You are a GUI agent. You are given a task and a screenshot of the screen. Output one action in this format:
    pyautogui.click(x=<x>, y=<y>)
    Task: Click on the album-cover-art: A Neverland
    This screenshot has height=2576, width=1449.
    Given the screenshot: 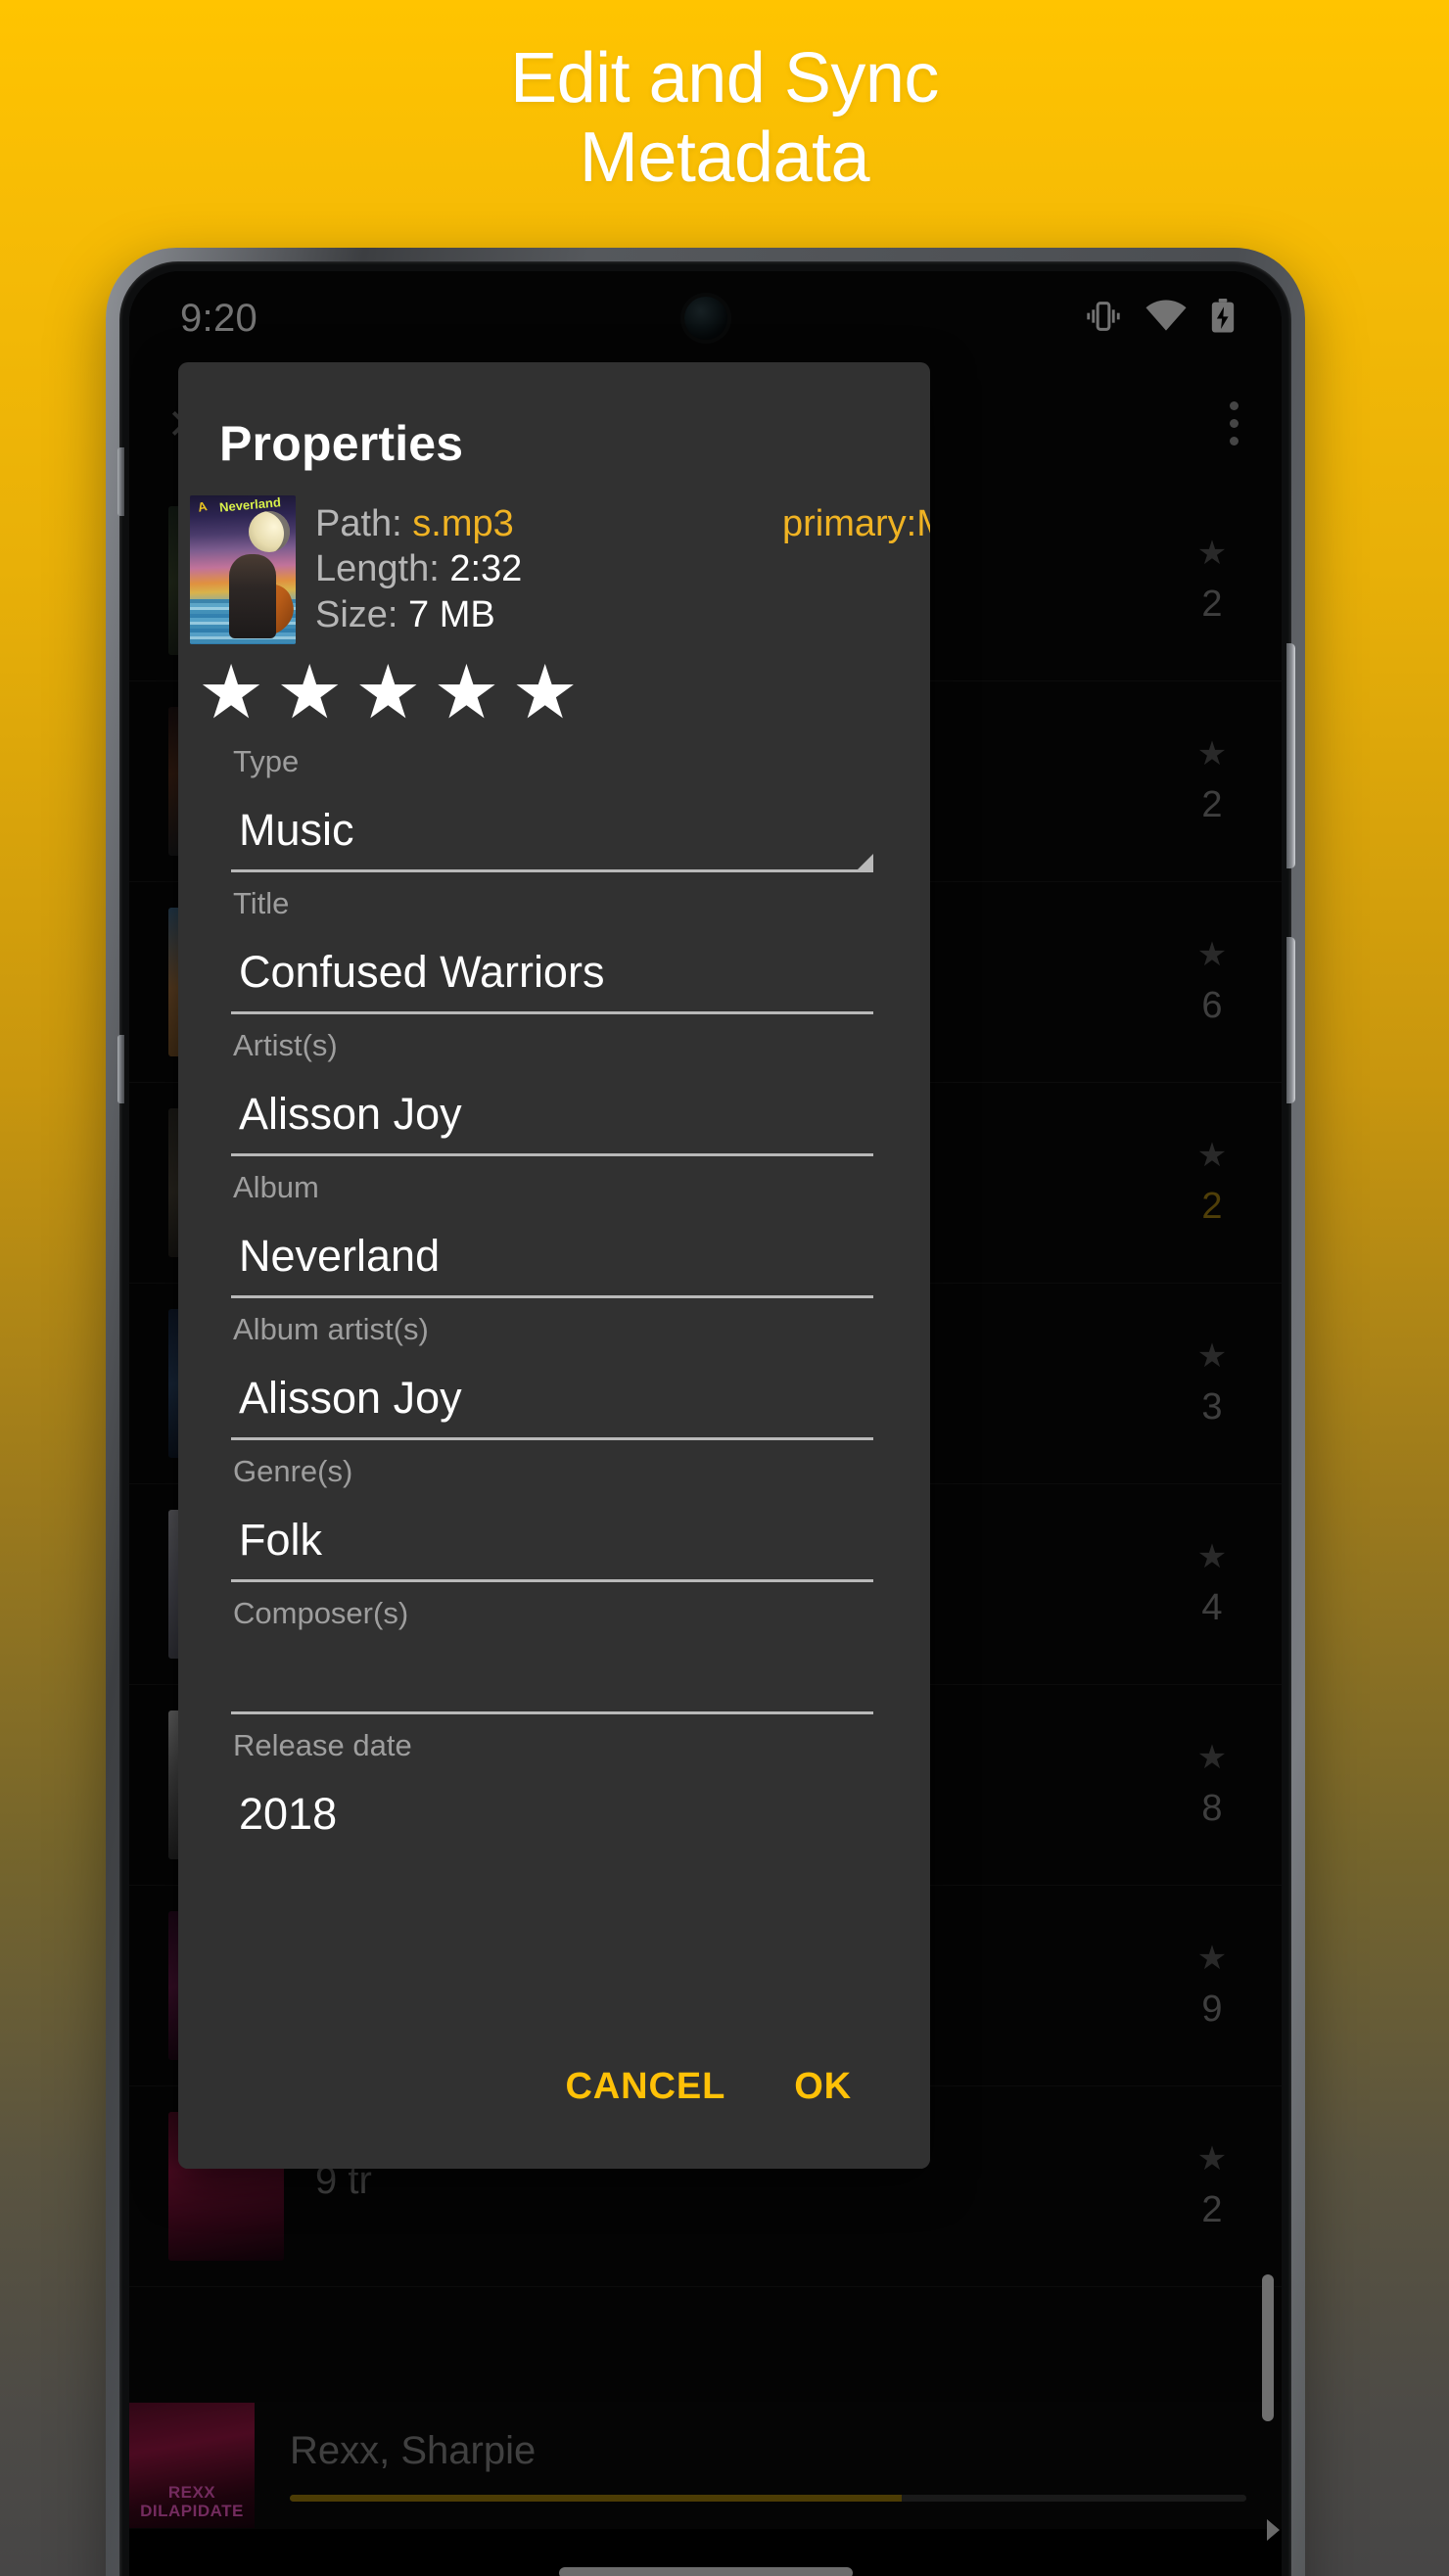 What is the action you would take?
    pyautogui.click(x=243, y=569)
    